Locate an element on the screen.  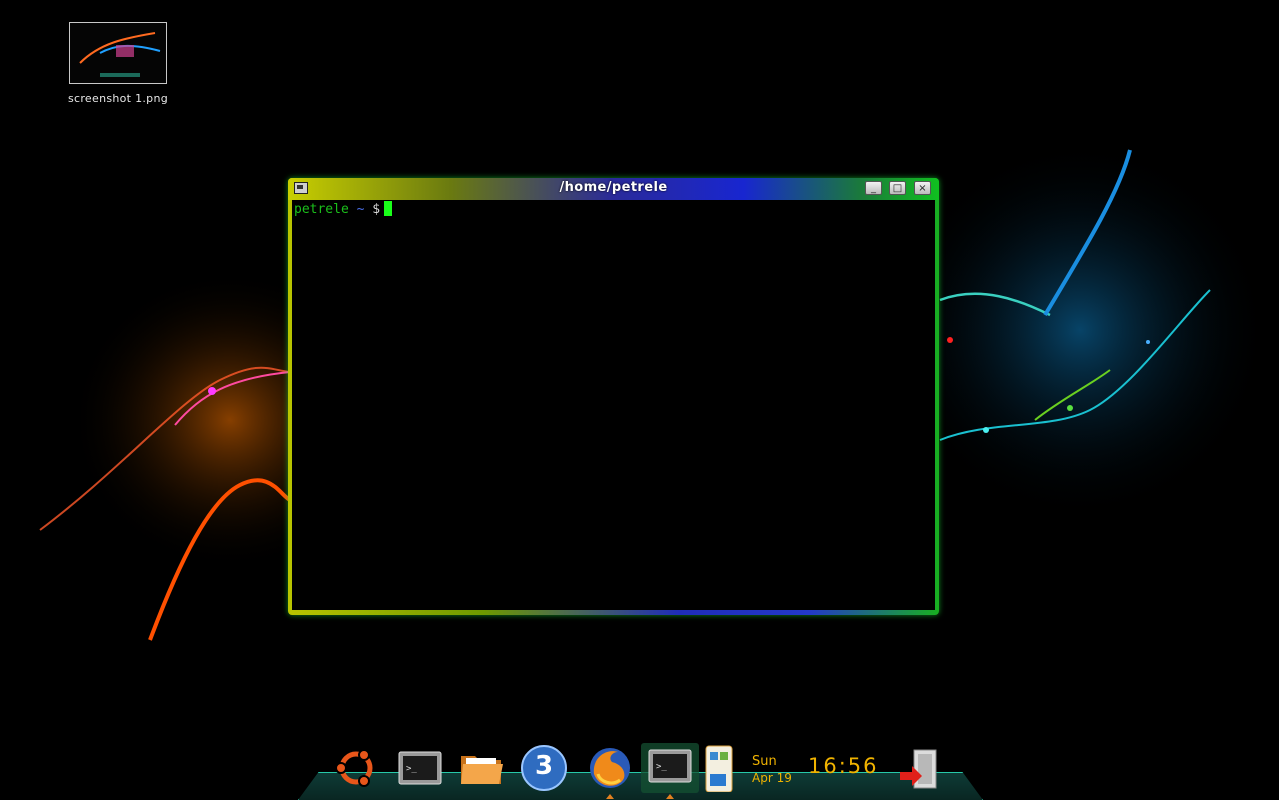
maximize-button: □ is located at coordinates (897, 188).